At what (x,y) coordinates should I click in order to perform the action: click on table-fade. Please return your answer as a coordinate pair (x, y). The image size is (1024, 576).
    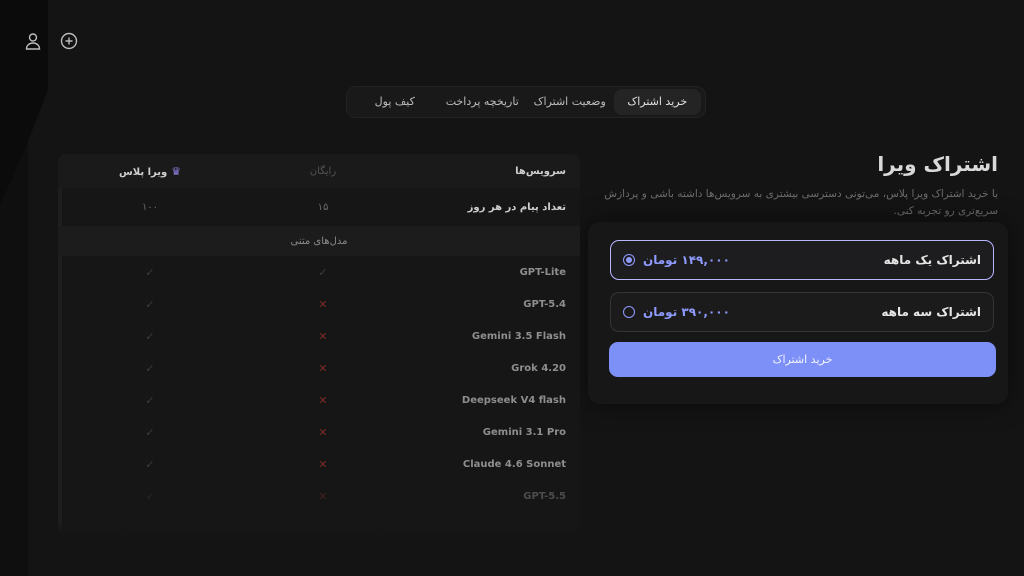
    Looking at the image, I should click on (319, 530).